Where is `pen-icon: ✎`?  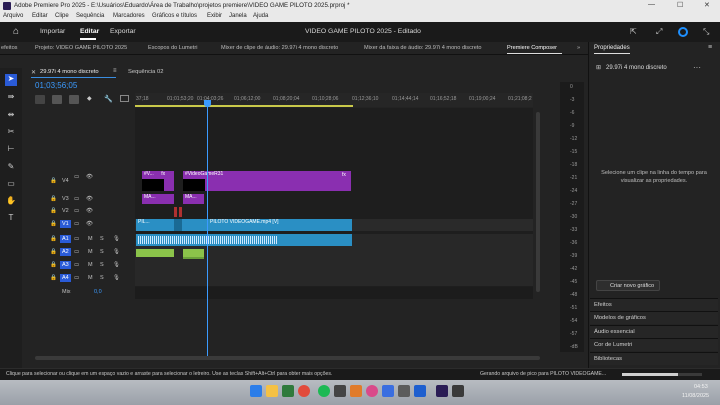
pen-icon: ✎ is located at coordinates (11, 168).